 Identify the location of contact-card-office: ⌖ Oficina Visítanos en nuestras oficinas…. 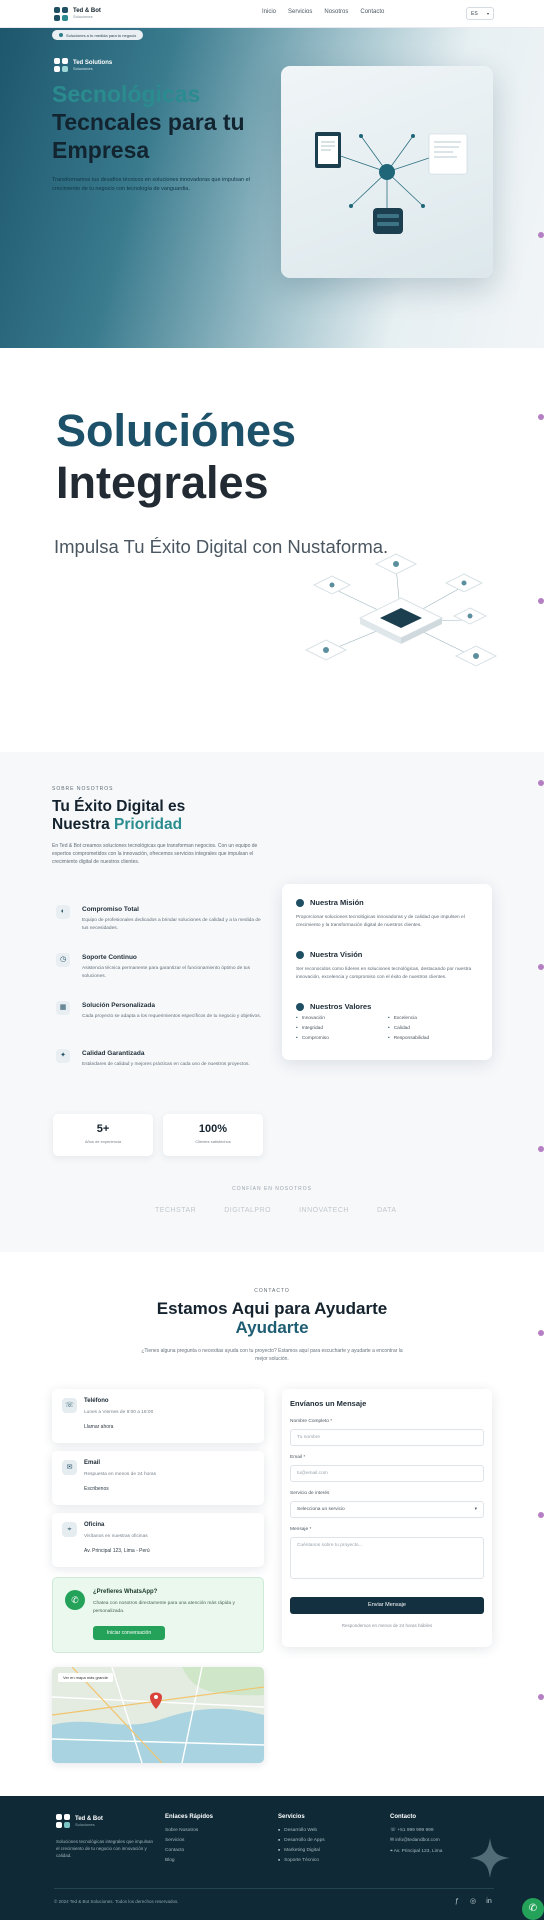
(158, 1540).